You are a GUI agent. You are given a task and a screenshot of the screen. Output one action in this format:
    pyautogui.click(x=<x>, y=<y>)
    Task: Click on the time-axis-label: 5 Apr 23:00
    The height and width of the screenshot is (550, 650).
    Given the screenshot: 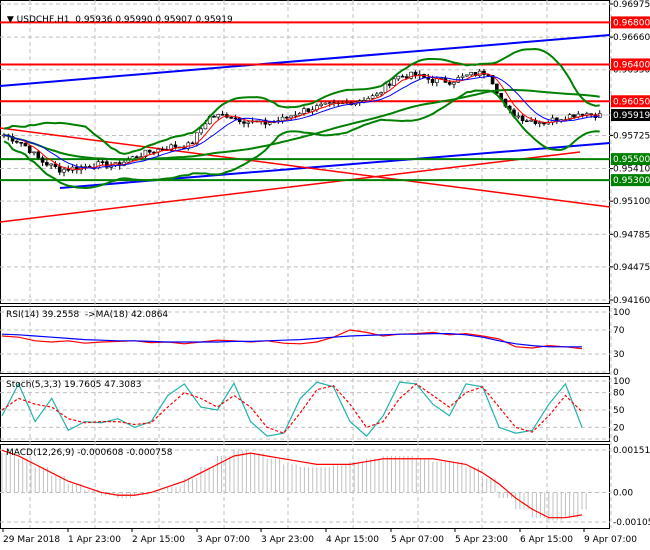 What is the action you would take?
    pyautogui.click(x=481, y=540)
    